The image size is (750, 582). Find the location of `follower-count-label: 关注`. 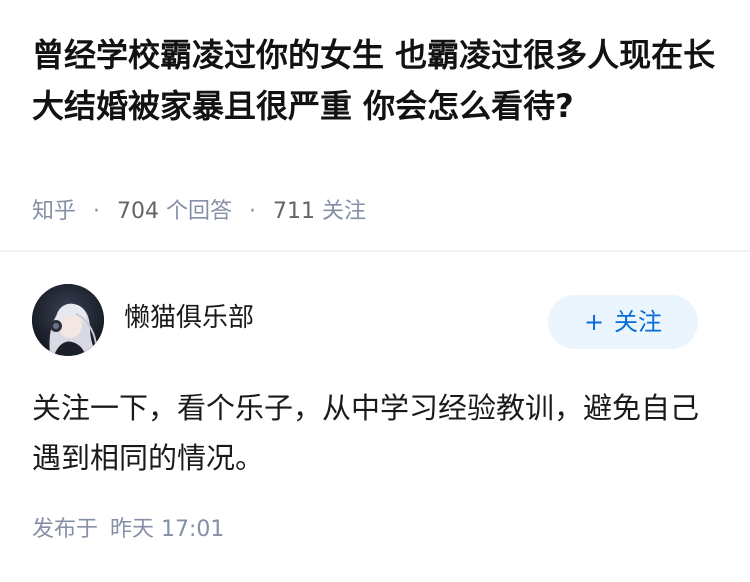

follower-count-label: 关注 is located at coordinates (344, 211).